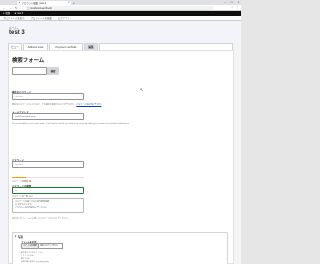  Describe the element at coordinates (119, 8) in the screenshot. I see `url-field: ⓘ localhost/user/3/edit` at that location.